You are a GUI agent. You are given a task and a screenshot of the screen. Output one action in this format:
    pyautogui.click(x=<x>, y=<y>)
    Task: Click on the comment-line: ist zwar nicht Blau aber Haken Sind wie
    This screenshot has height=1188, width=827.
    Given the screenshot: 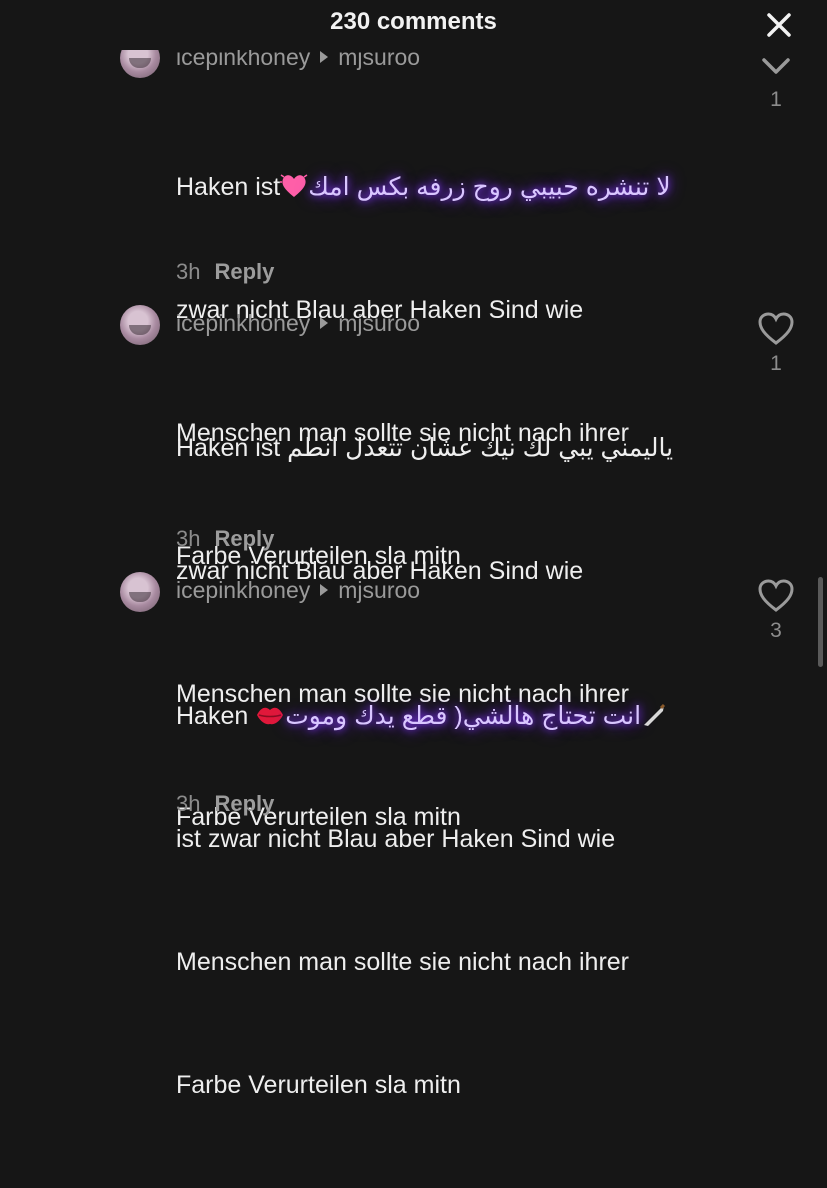 What is the action you would take?
    pyautogui.click(x=396, y=839)
    